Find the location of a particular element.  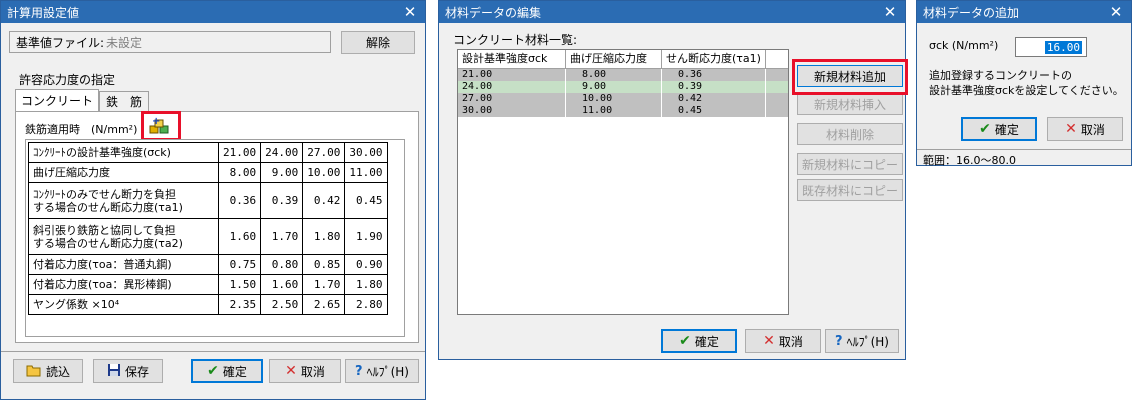

side-button-2: 材料削除 is located at coordinates (850, 134).